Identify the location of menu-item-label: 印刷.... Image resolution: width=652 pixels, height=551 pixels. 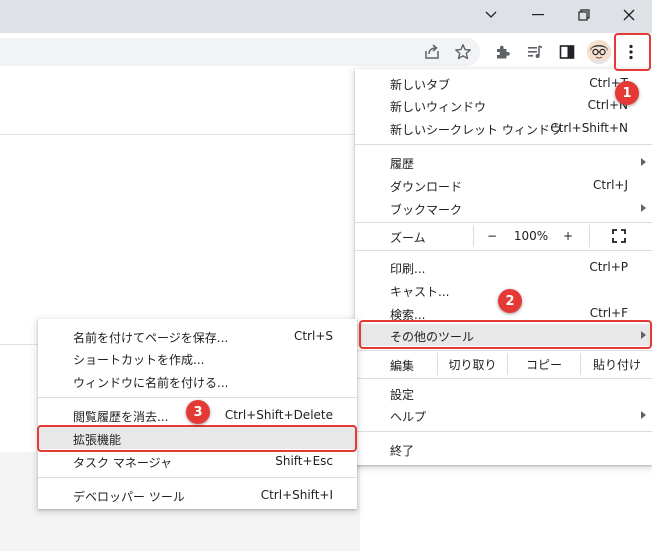
(408, 269).